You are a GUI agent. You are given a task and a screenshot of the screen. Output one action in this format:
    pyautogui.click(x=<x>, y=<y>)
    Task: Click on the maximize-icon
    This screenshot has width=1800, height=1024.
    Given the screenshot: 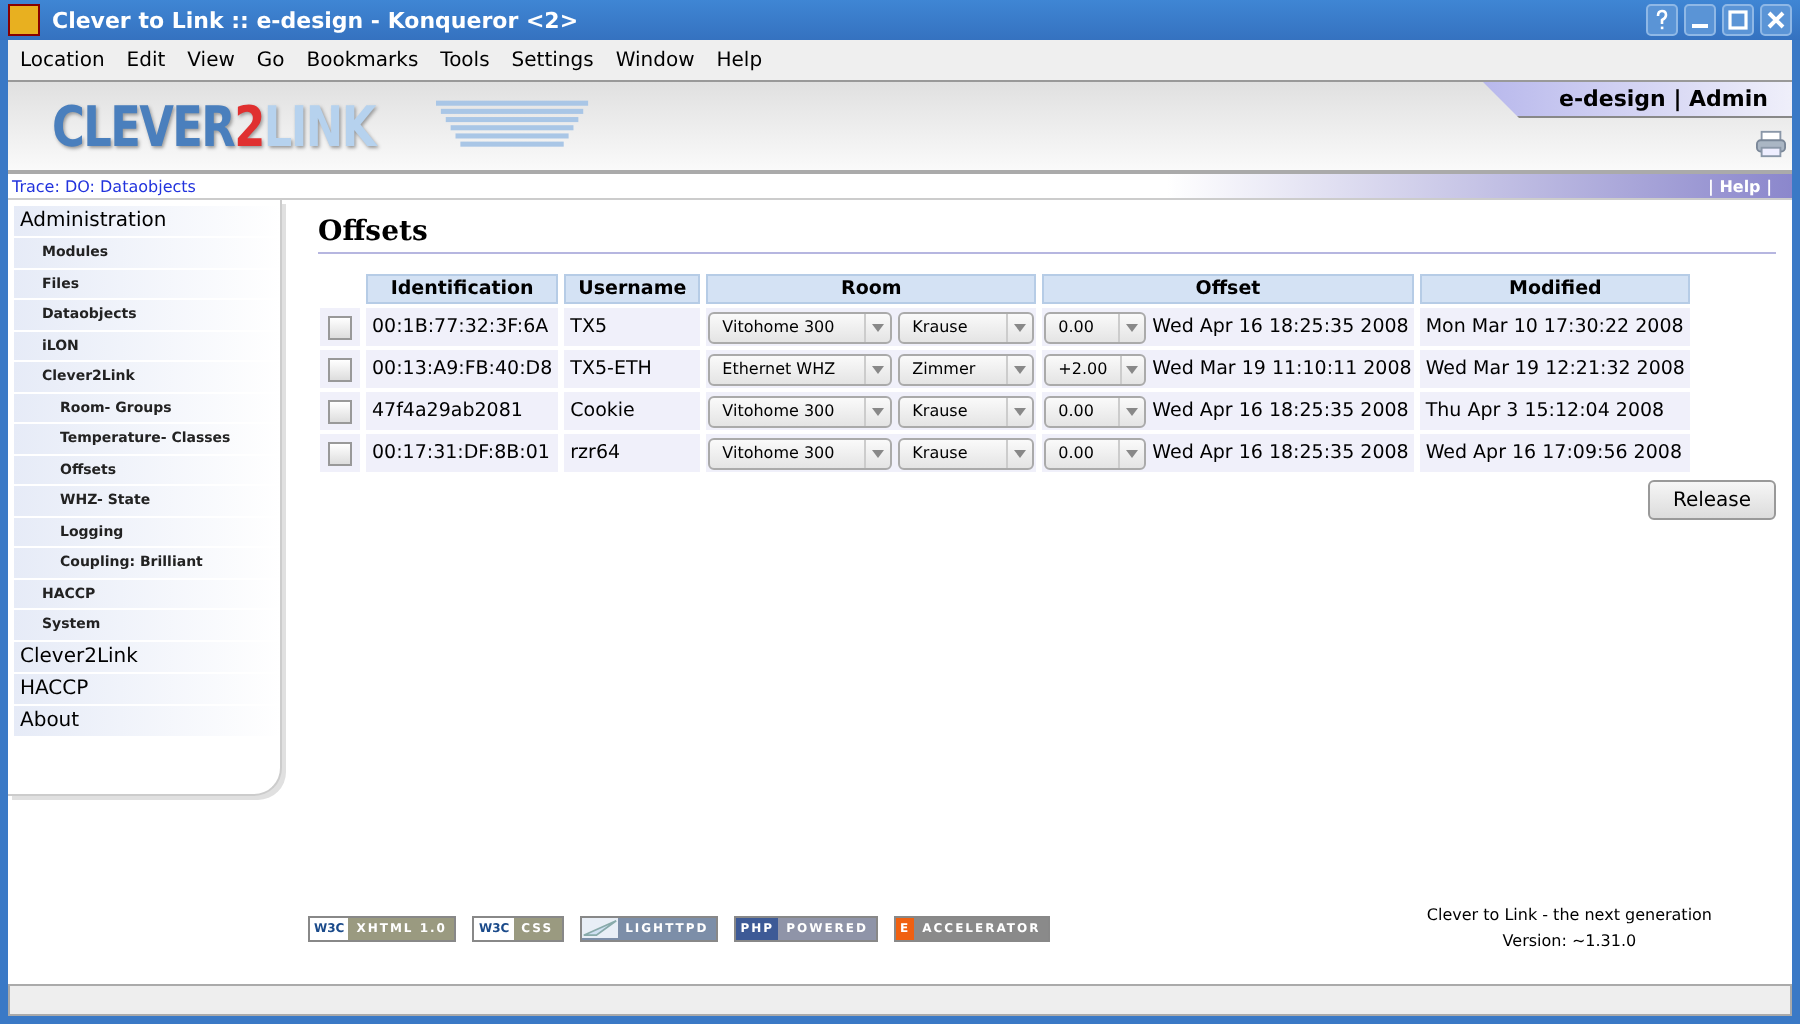 What is the action you would take?
    pyautogui.click(x=1738, y=20)
    